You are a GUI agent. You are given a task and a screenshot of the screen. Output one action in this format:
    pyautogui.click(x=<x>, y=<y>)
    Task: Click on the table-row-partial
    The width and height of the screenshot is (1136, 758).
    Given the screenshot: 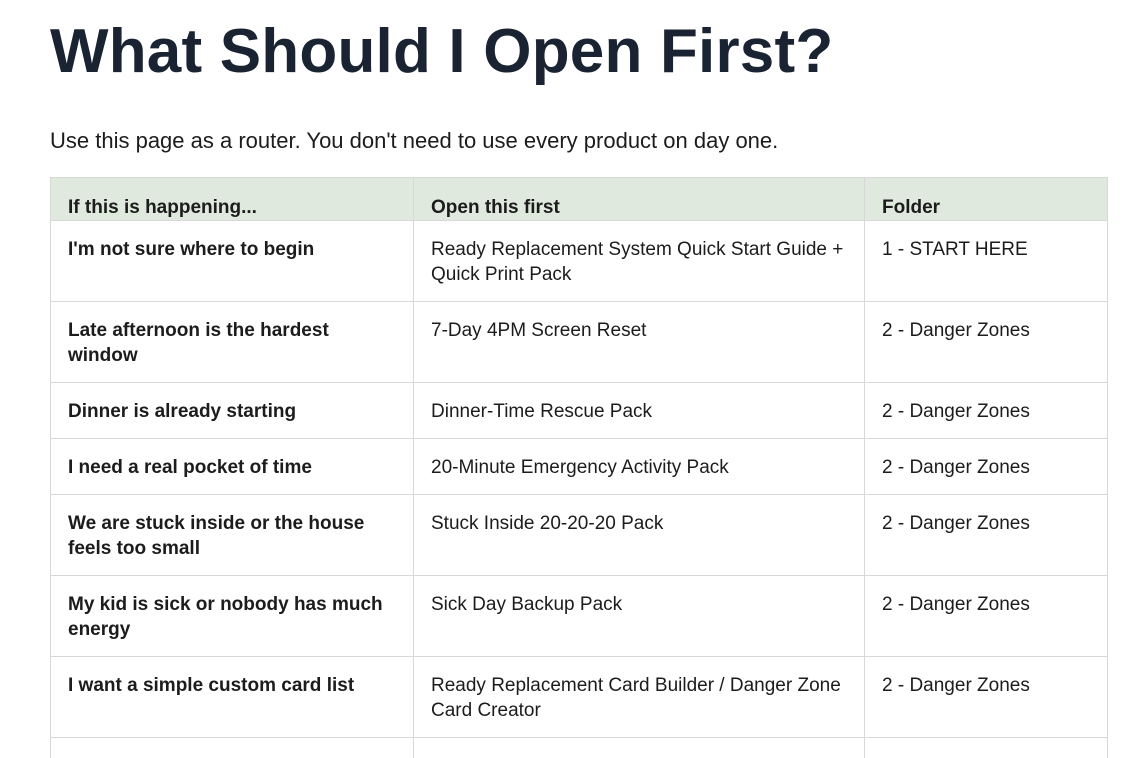 What is the action you would take?
    pyautogui.click(x=579, y=747)
    